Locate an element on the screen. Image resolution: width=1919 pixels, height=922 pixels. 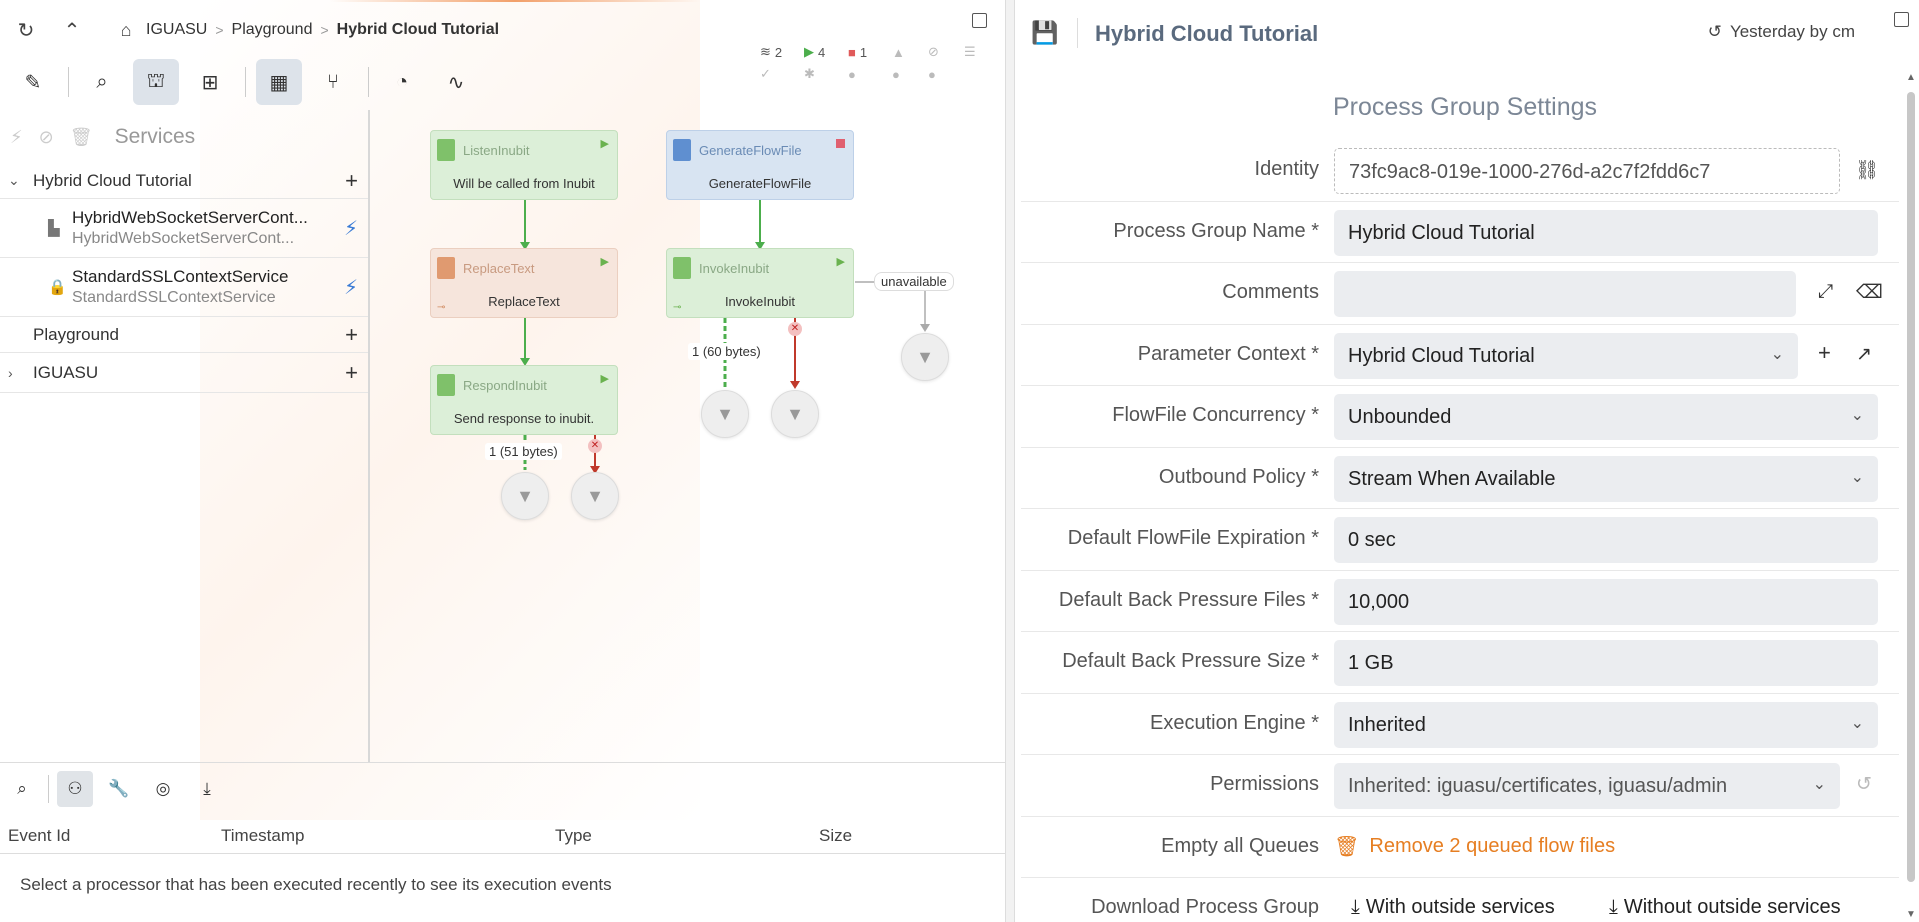
processor-generate-flowfile: GenerateFlowFile GenerateFlowFile is located at coordinates (760, 165).